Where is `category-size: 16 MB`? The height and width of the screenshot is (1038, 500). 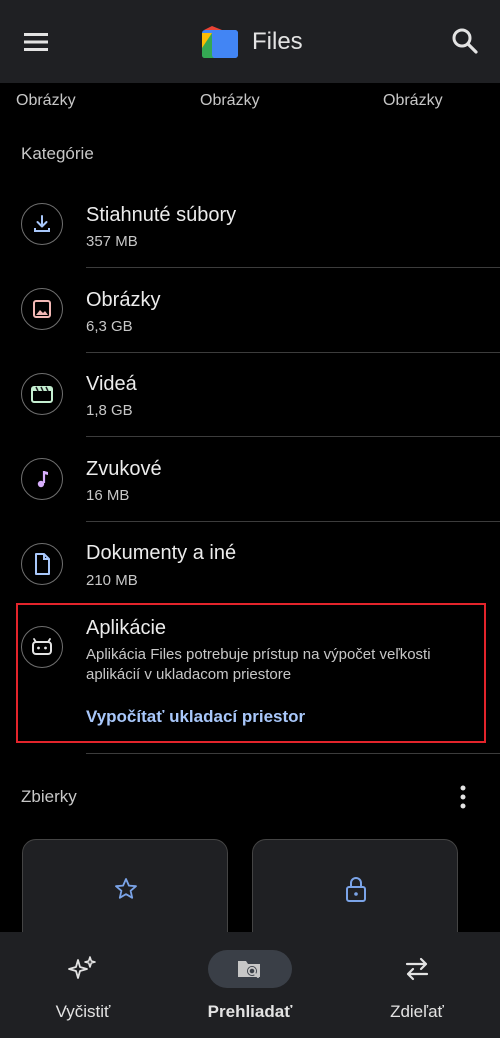 category-size: 16 MB is located at coordinates (108, 495).